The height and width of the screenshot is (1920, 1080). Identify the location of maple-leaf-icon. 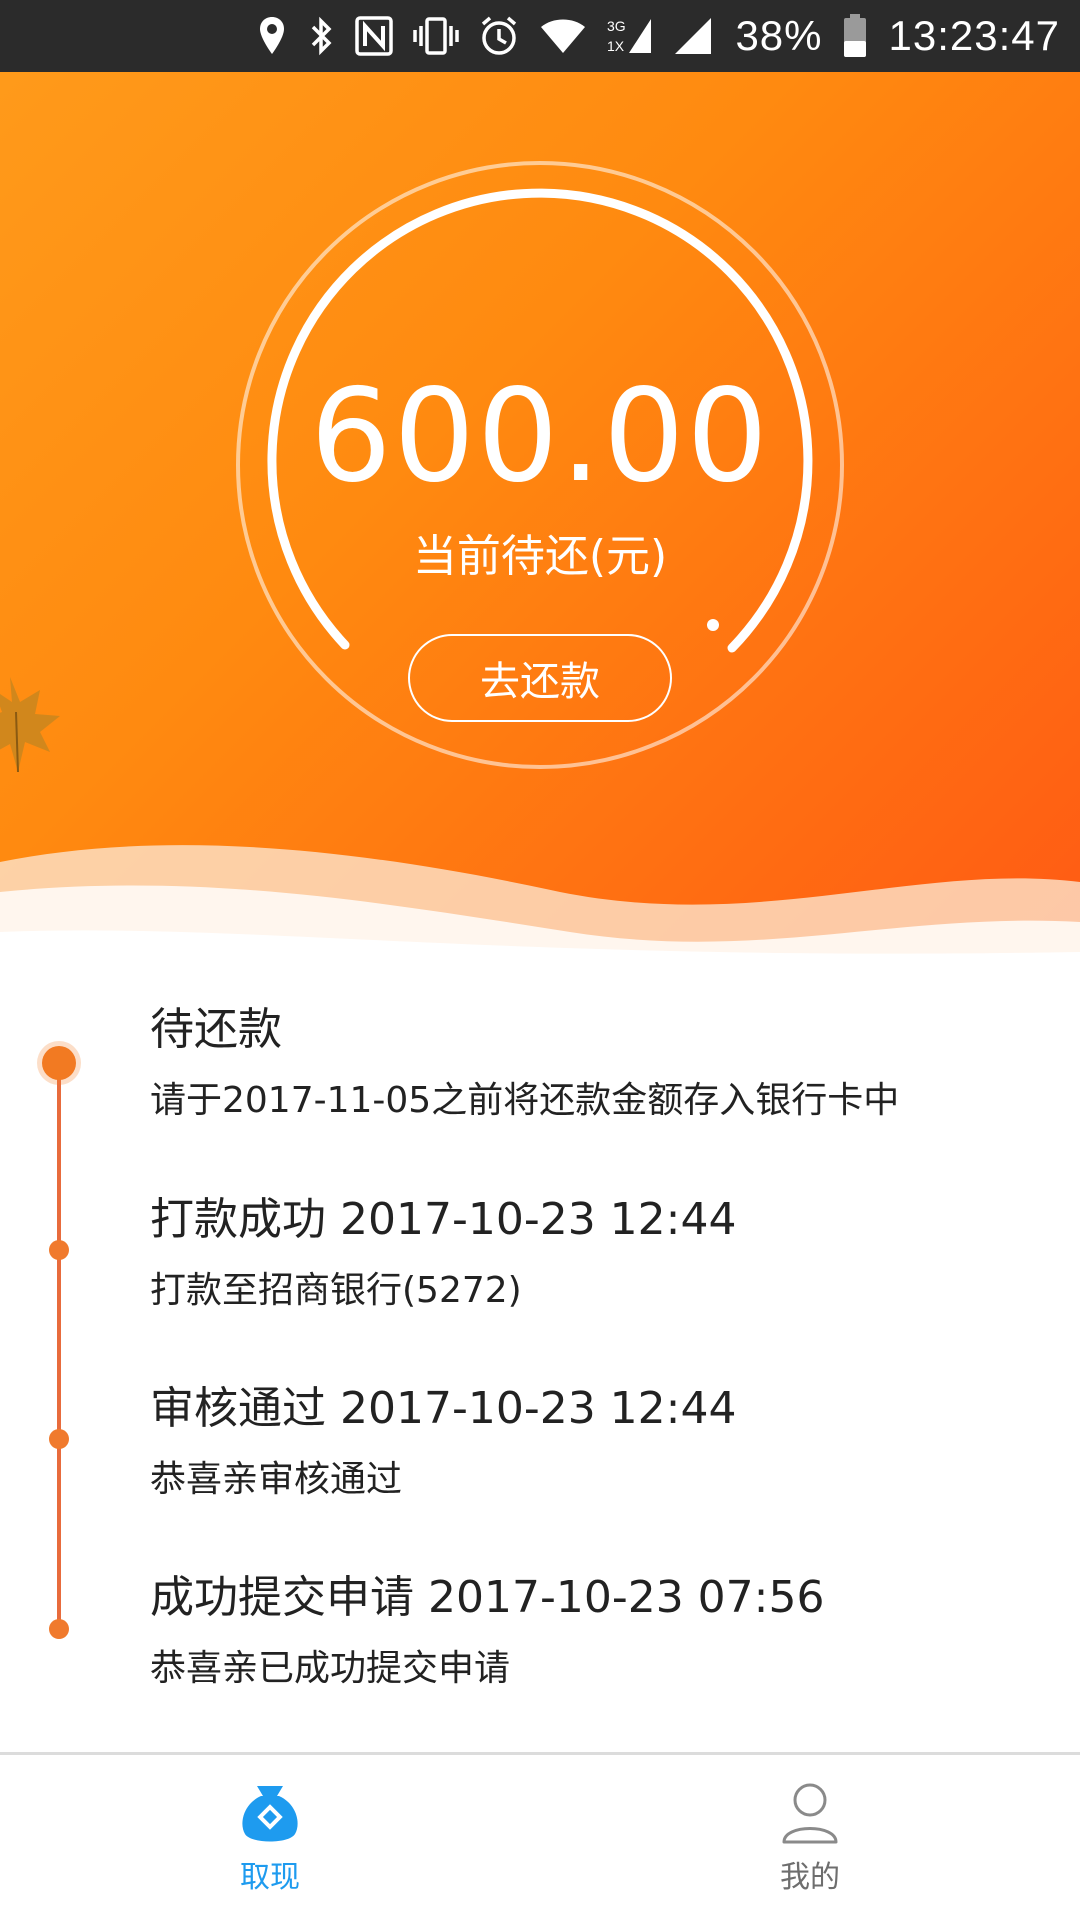
(30, 725).